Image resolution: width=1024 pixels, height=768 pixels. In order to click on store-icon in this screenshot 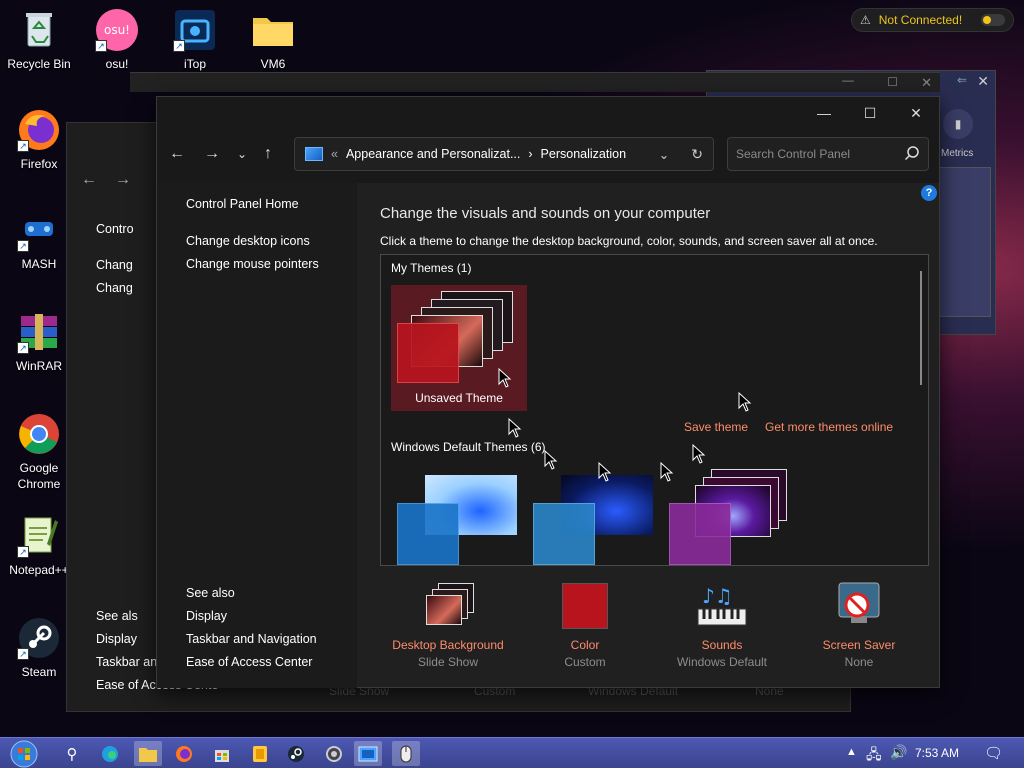, I will do `click(222, 755)`.